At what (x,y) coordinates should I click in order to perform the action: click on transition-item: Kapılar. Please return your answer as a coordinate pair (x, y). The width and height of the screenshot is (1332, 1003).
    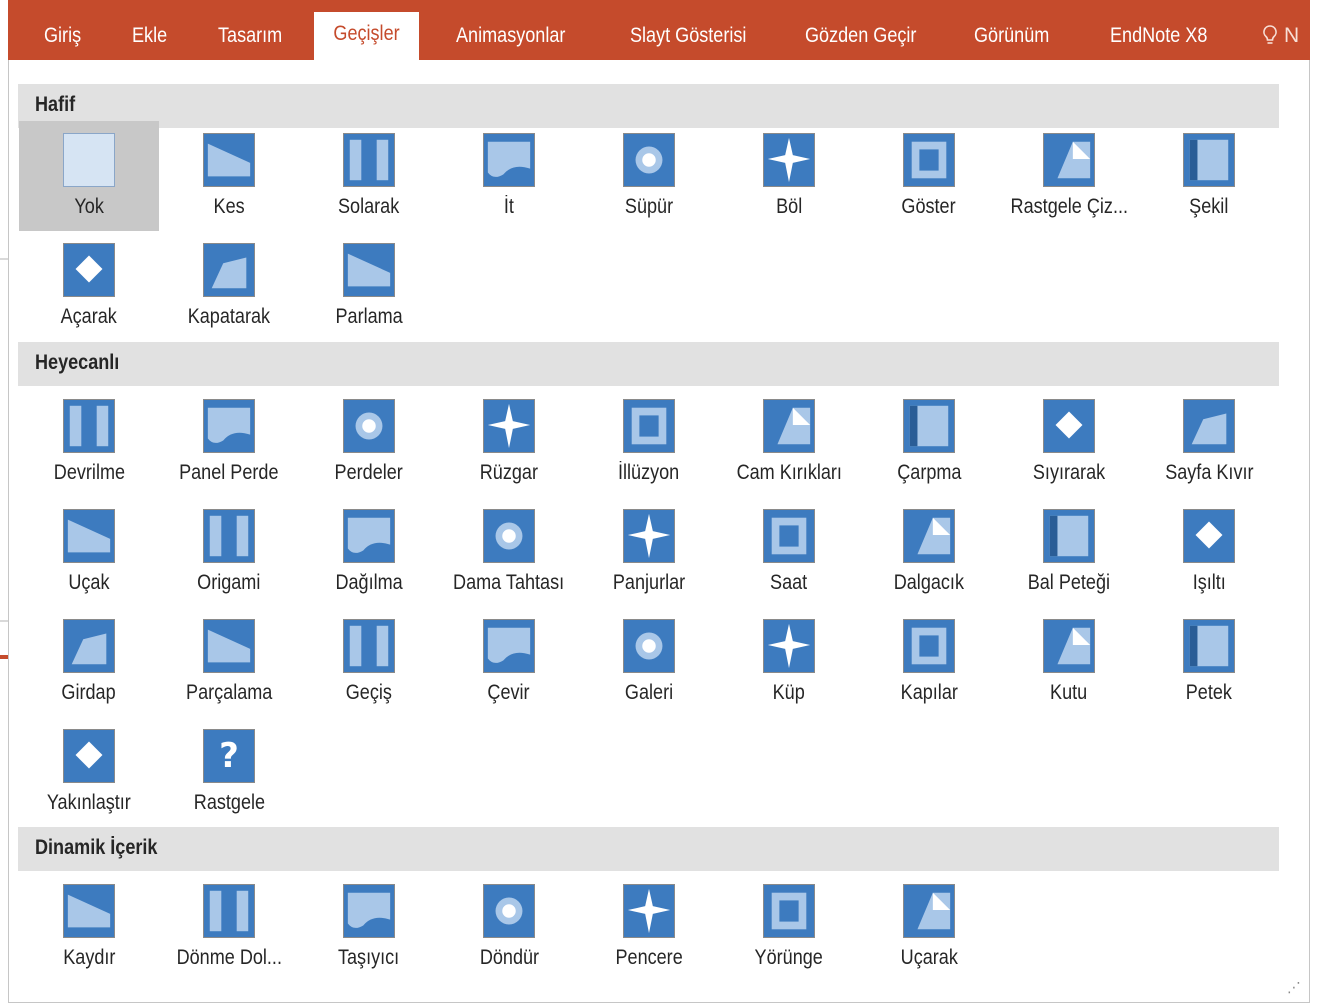
    Looking at the image, I should click on (929, 662).